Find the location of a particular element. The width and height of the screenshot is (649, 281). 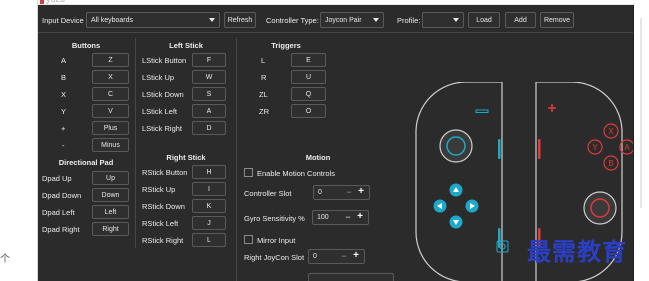

profile-label: Profile: is located at coordinates (409, 20).